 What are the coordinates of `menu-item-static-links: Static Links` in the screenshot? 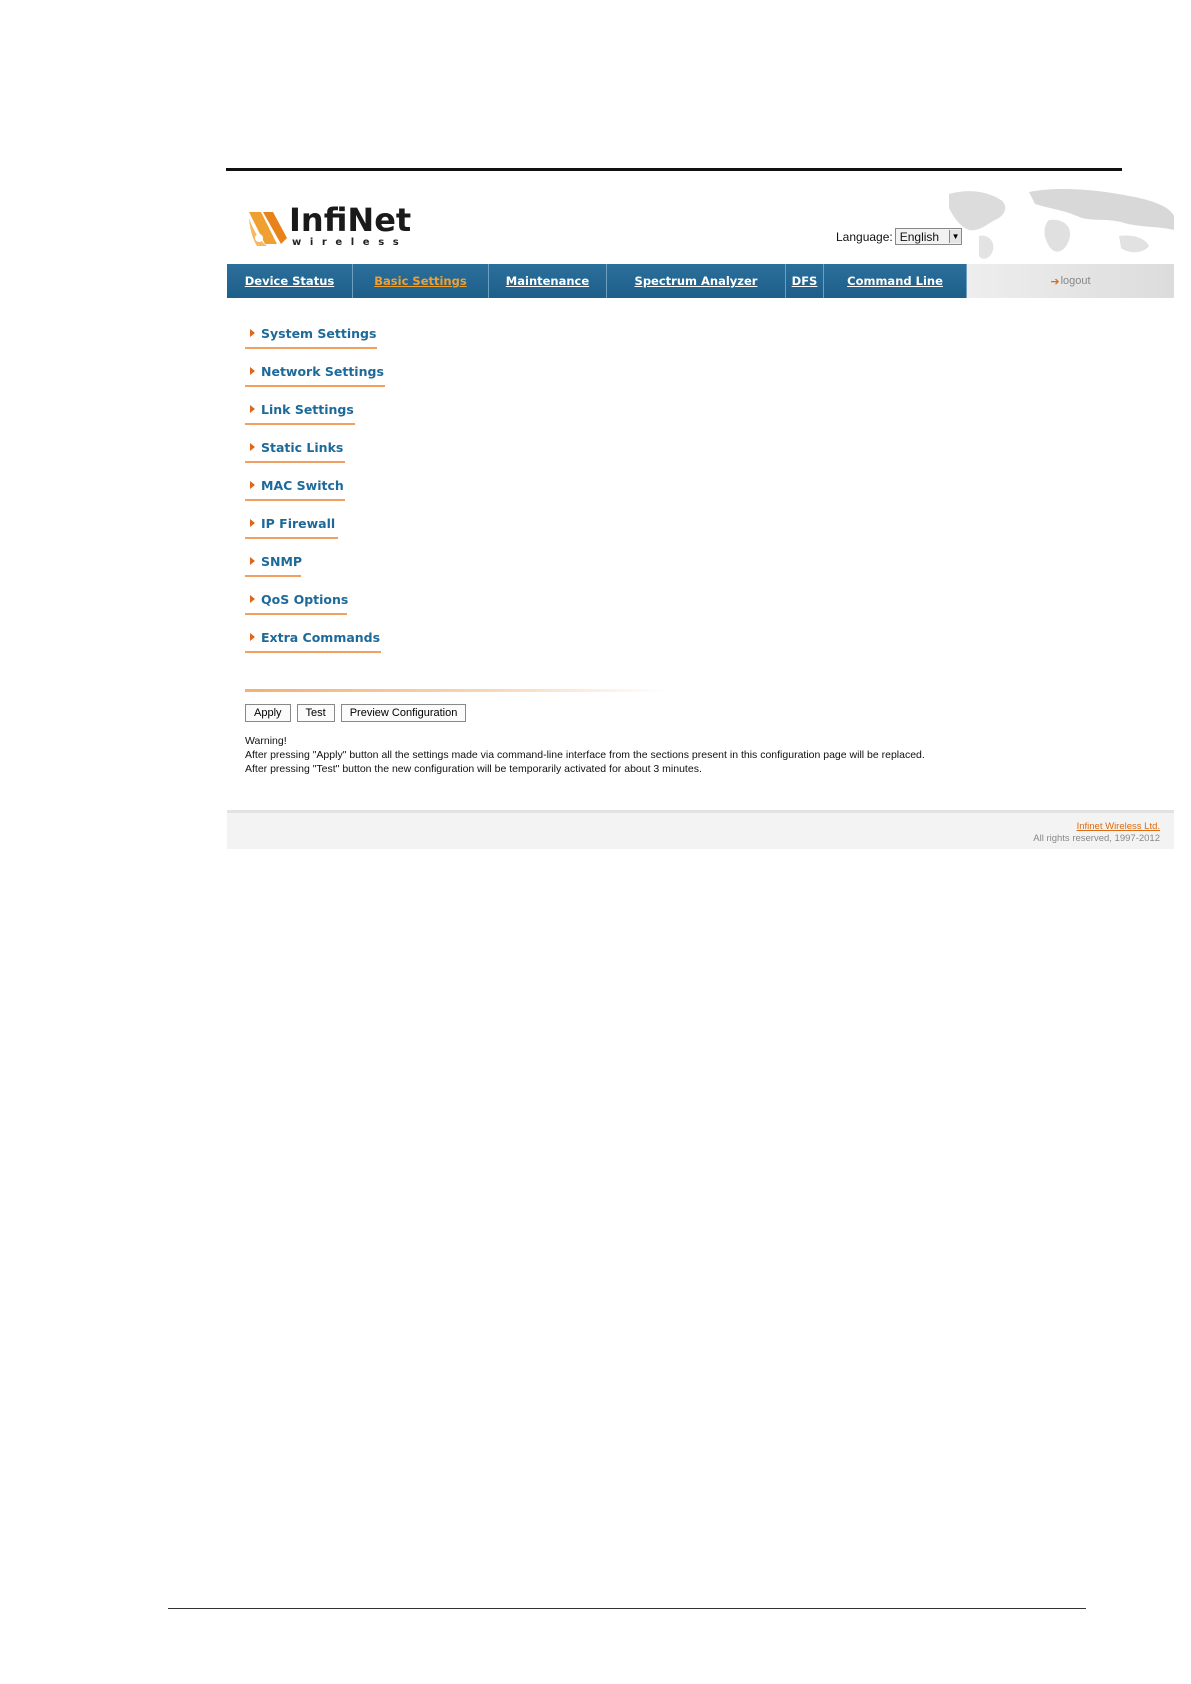 It's located at (314, 455).